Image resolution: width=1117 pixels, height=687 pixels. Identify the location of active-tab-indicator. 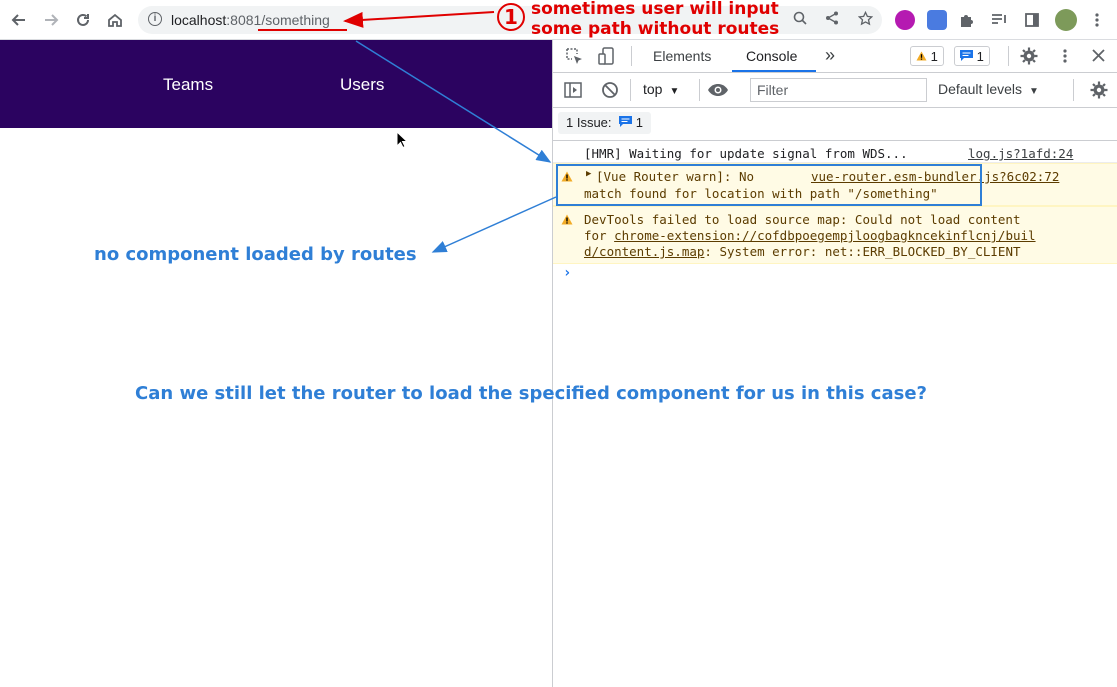
(774, 71).